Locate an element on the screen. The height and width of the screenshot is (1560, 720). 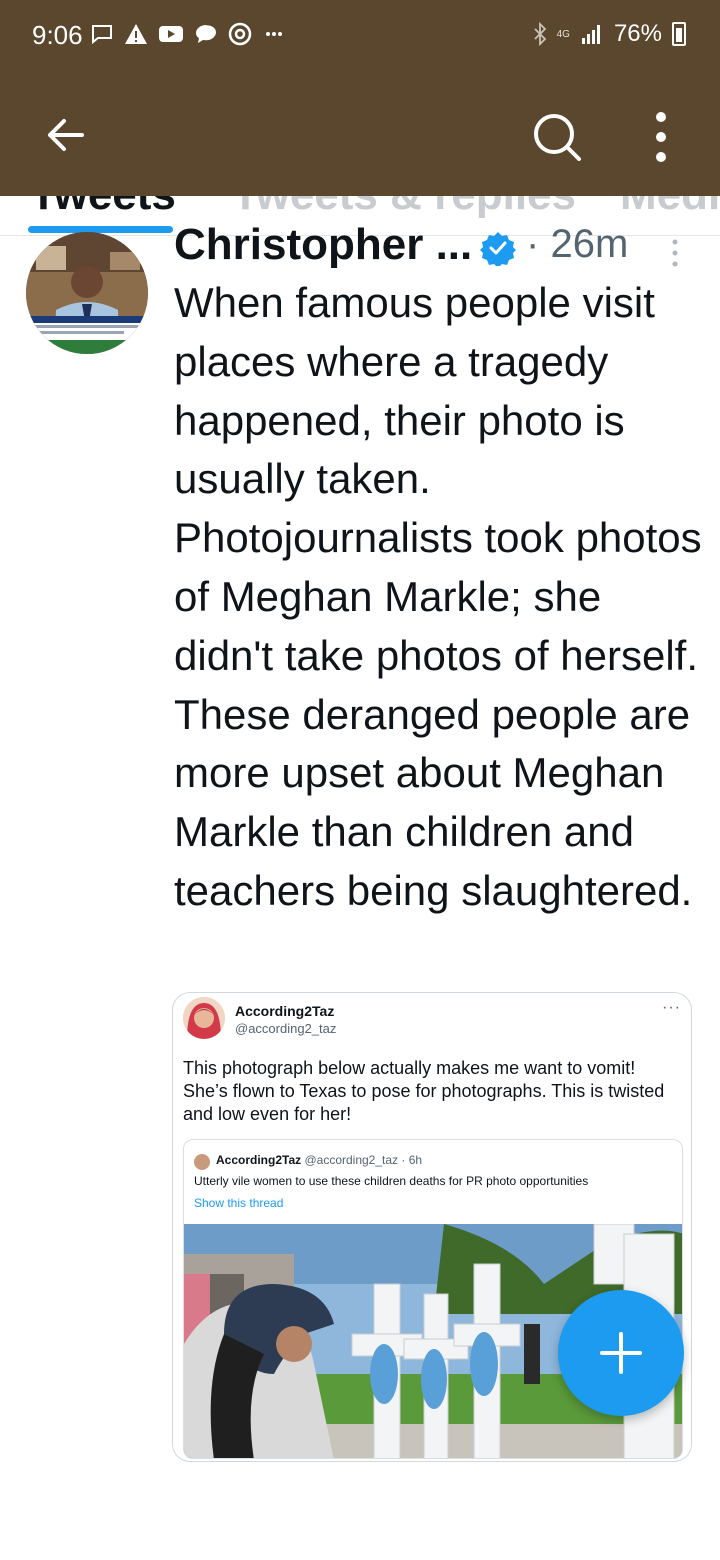
signal-icon is located at coordinates (590, 34).